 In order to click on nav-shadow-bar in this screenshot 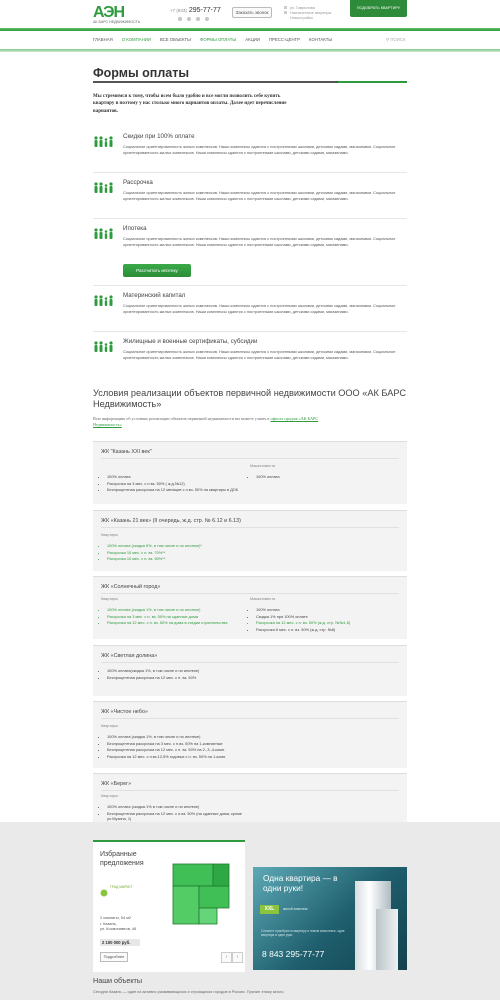, I will do `click(250, 50)`.